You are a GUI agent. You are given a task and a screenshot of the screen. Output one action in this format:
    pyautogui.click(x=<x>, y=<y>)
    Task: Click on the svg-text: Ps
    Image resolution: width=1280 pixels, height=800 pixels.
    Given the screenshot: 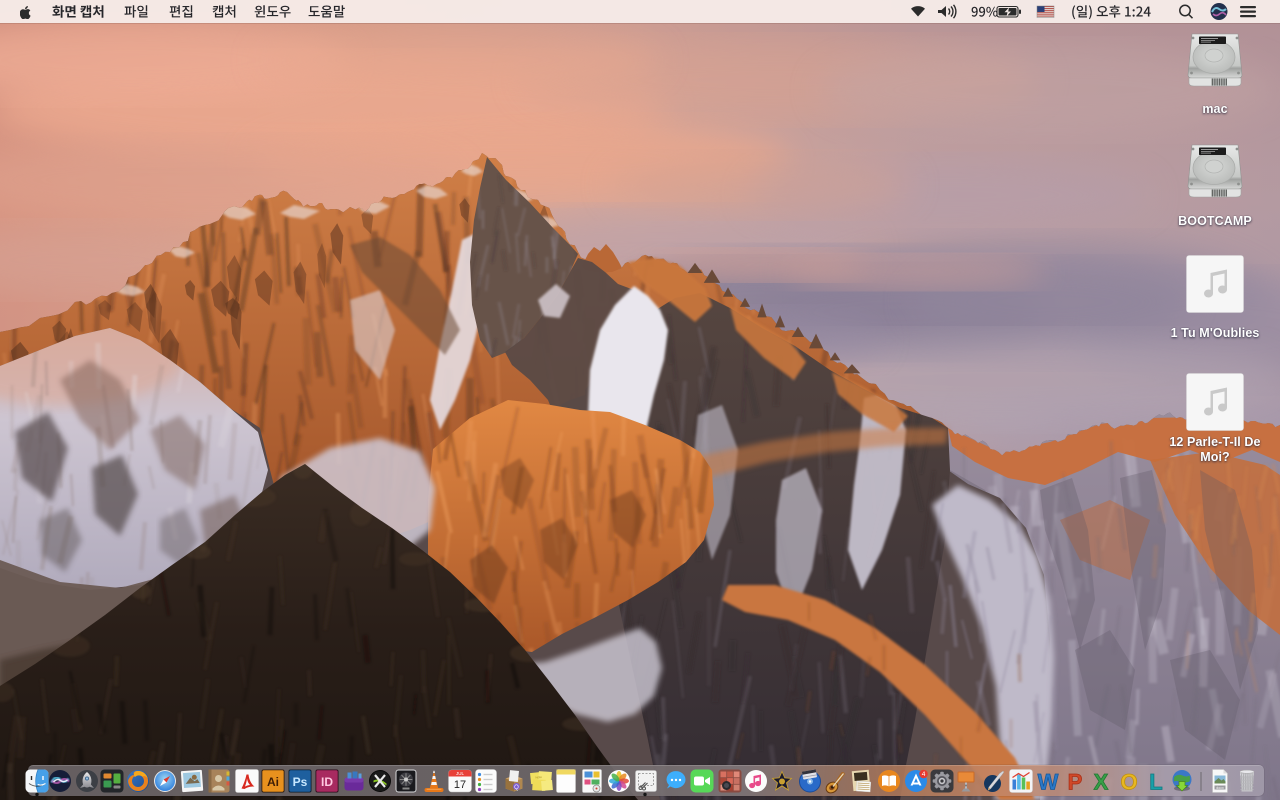 What is the action you would take?
    pyautogui.click(x=300, y=782)
    